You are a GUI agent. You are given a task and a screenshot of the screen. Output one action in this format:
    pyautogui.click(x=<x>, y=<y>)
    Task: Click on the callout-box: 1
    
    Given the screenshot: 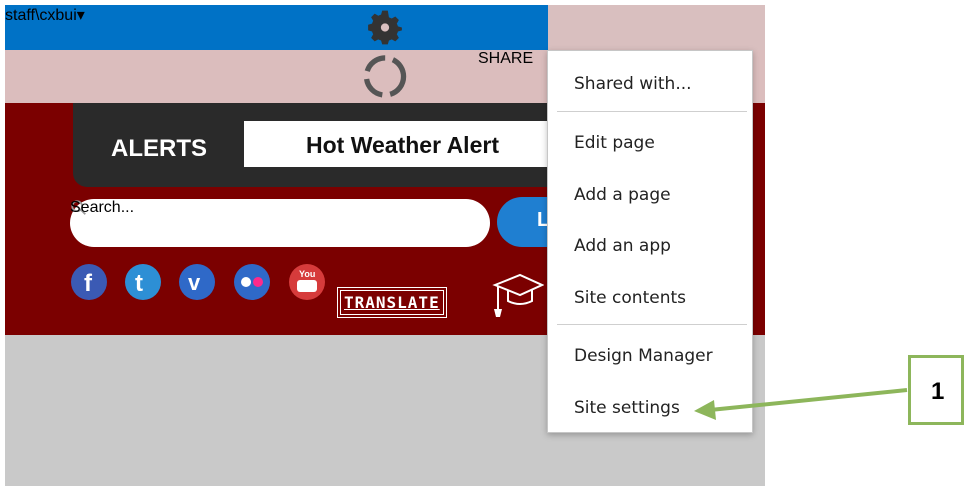 What is the action you would take?
    pyautogui.click(x=936, y=390)
    